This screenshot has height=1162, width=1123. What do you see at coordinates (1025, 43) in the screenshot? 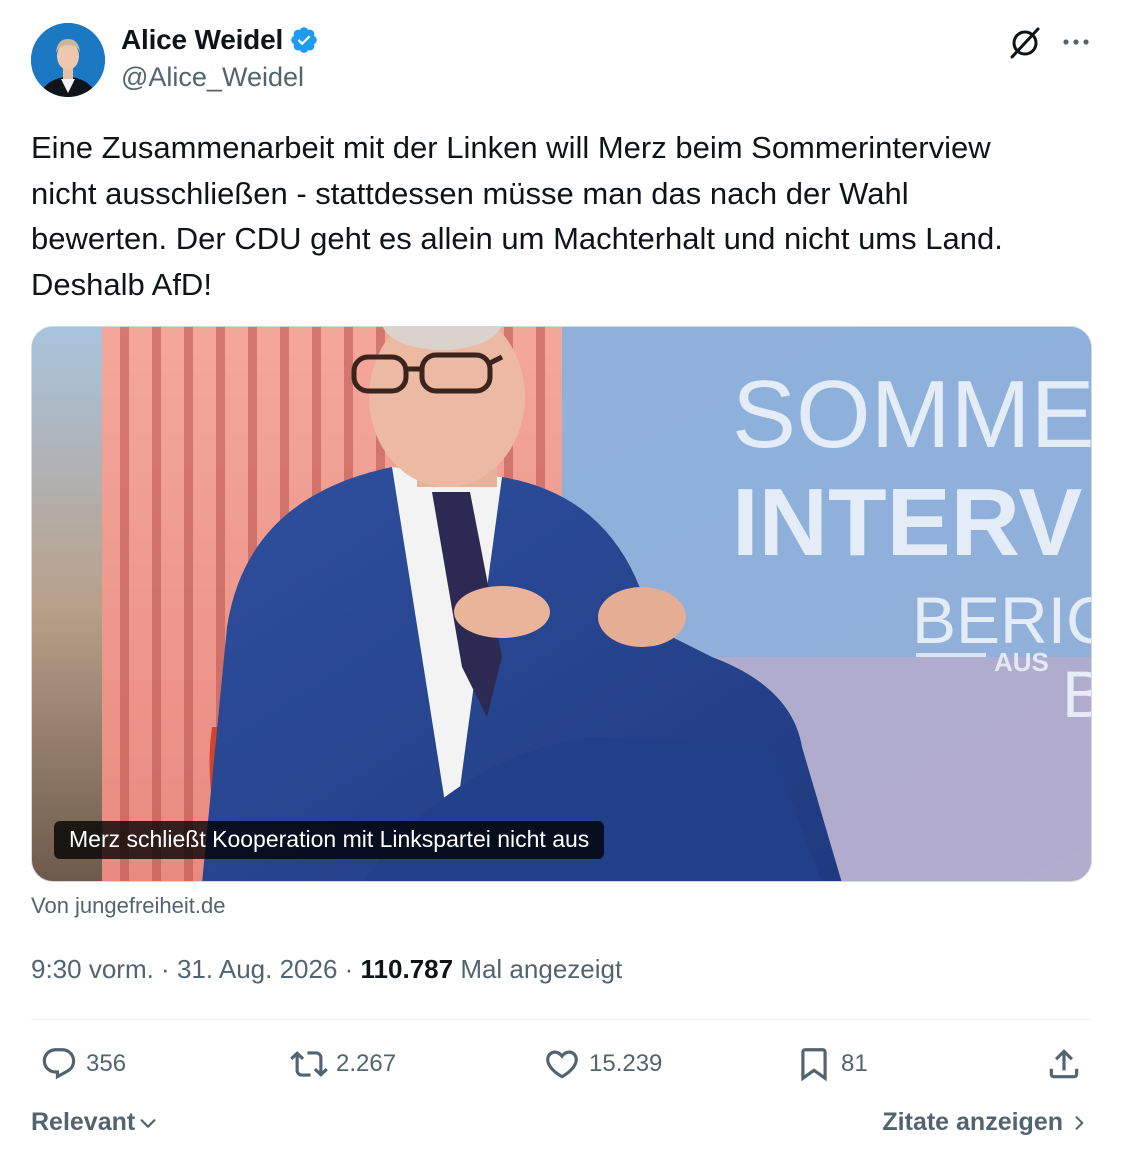
I see `grok-icon` at bounding box center [1025, 43].